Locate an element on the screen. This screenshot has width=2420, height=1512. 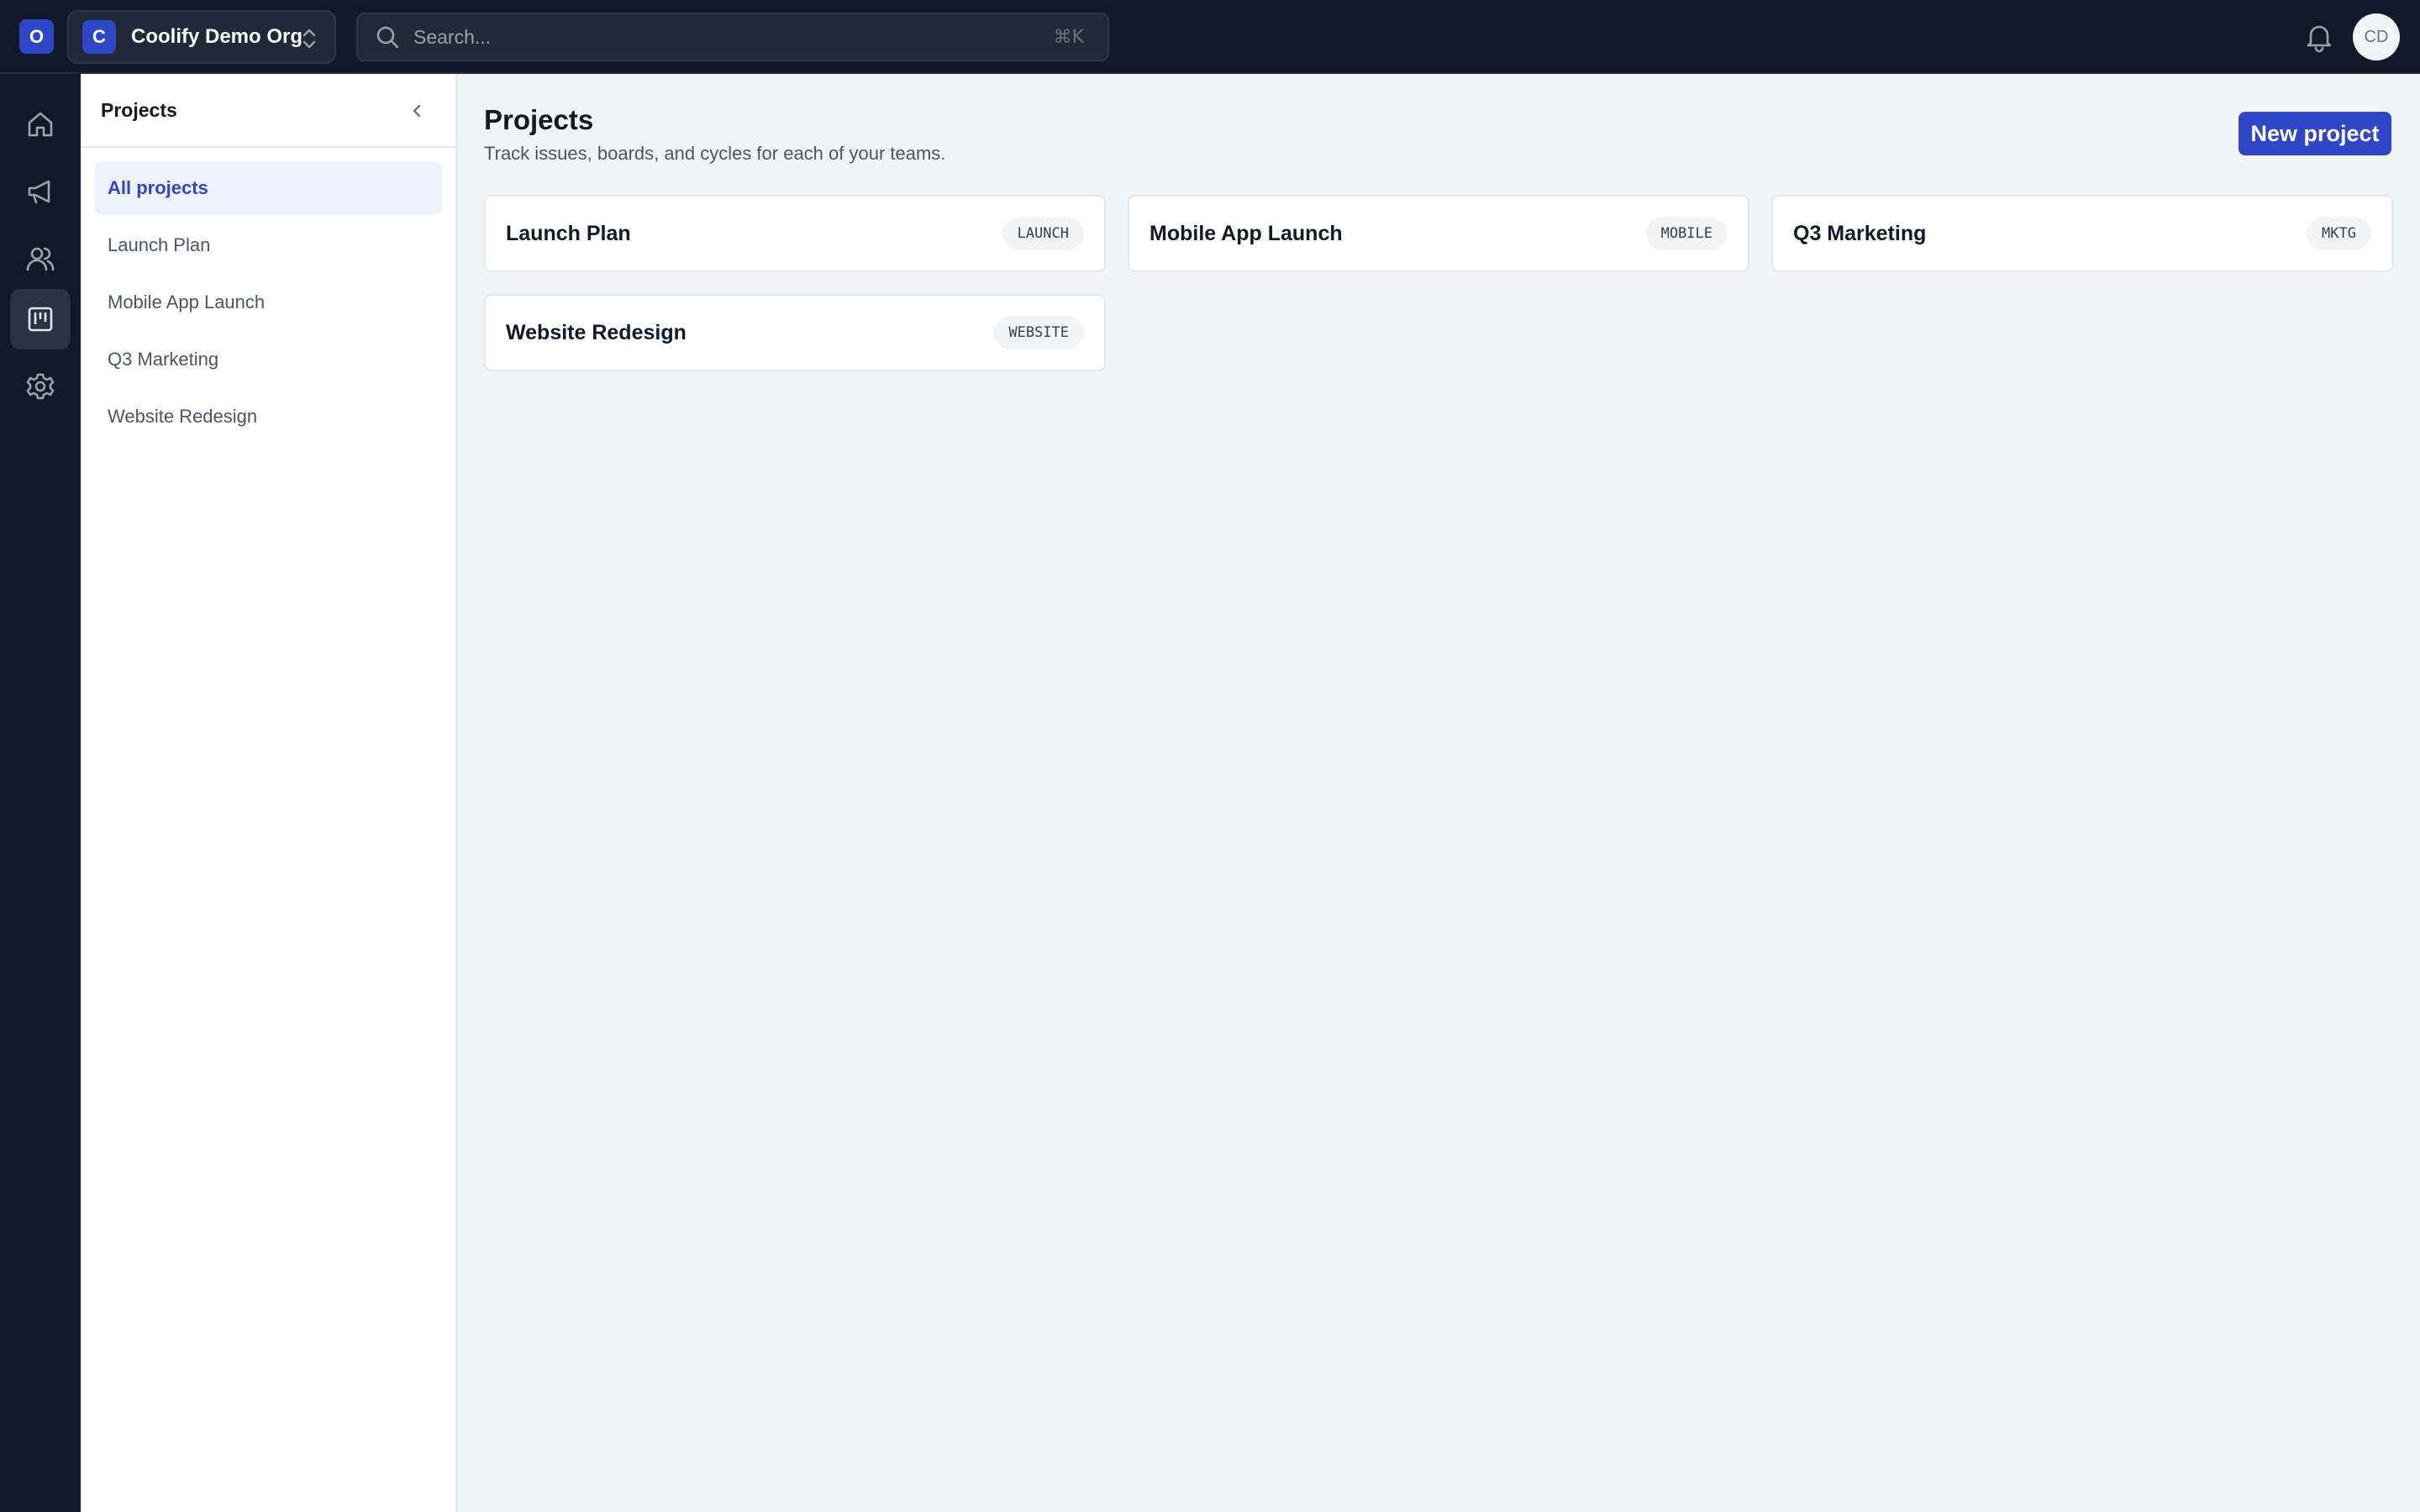
project-name: Launch Plan is located at coordinates (568, 233).